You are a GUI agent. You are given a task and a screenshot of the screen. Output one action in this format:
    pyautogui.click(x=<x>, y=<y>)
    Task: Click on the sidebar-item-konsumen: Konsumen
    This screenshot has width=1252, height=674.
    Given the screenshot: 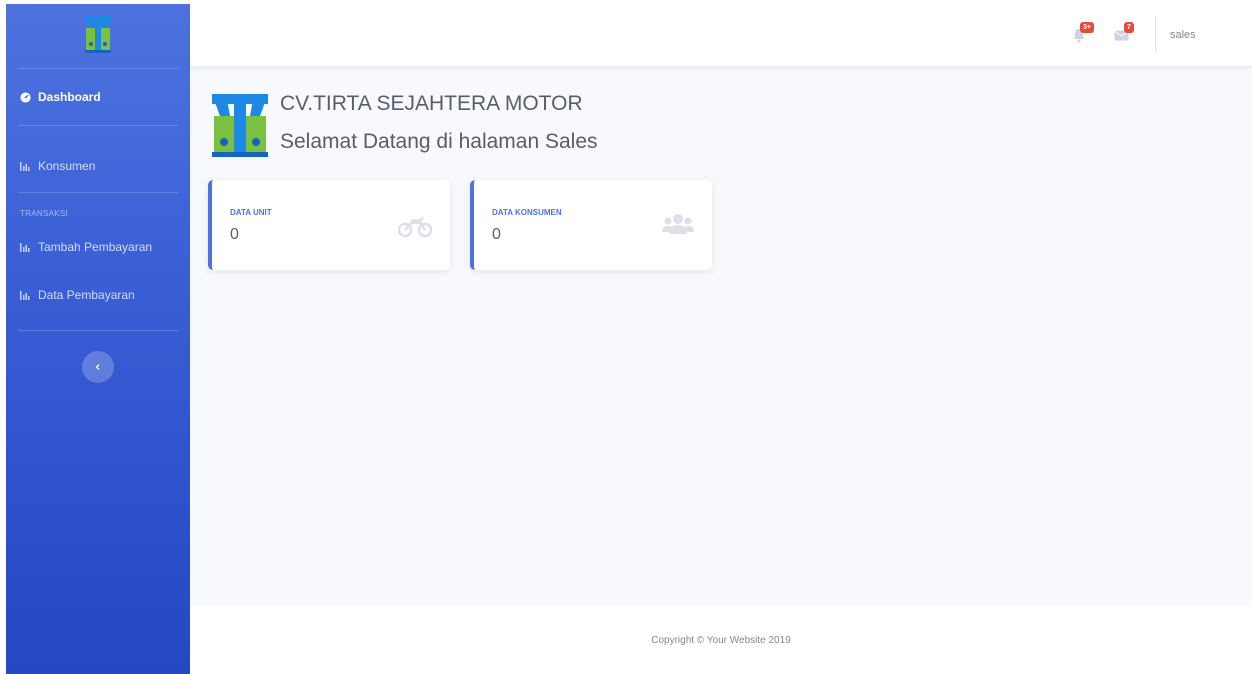 What is the action you would take?
    pyautogui.click(x=98, y=159)
    